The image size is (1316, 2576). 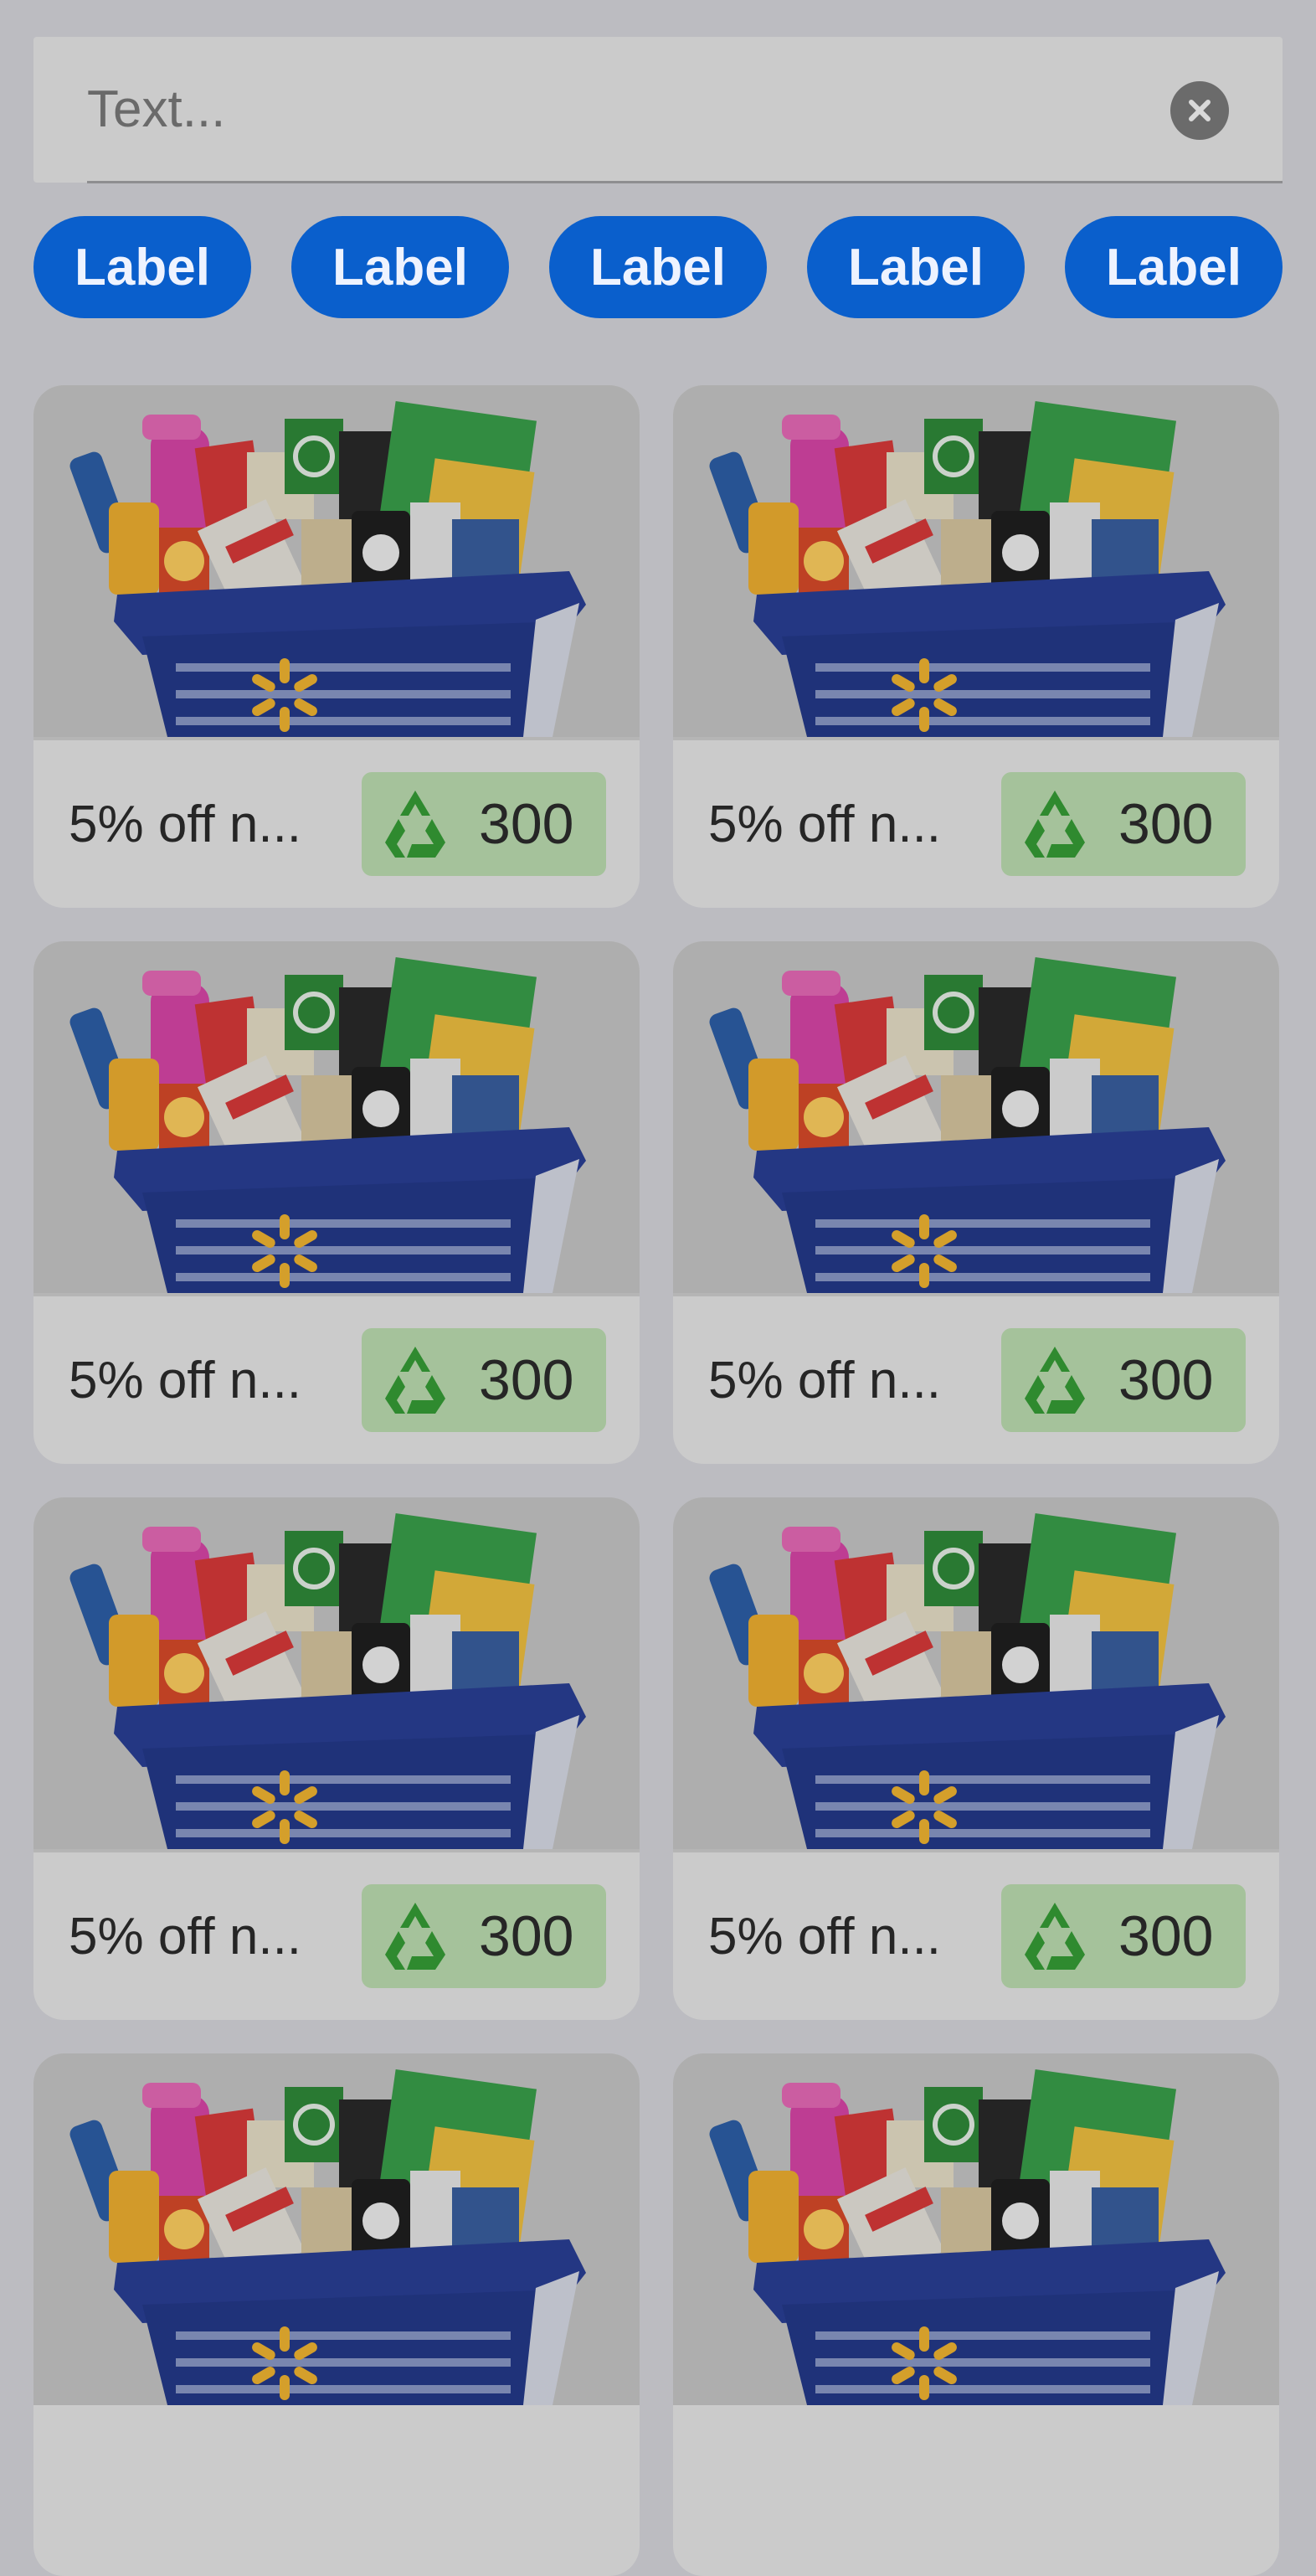 I want to click on filter-chips: Label Label Label Label Label, so click(x=658, y=267).